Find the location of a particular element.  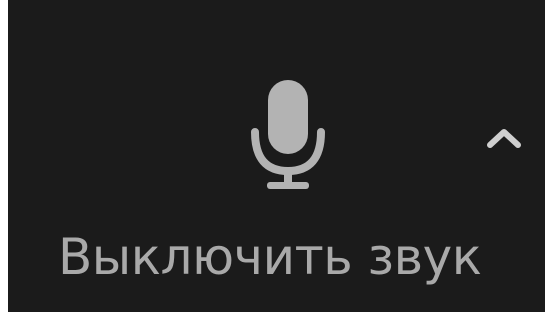

microphone-icon is located at coordinates (288, 134).